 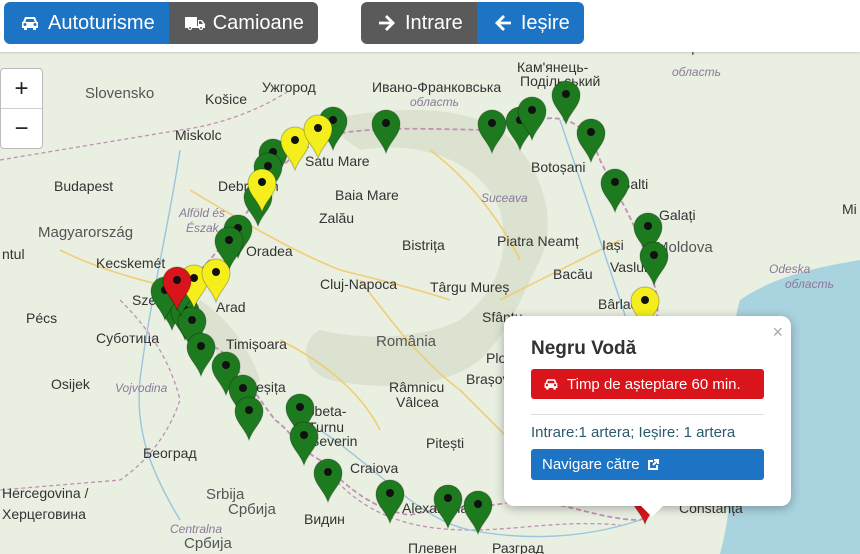 What do you see at coordinates (170, 453) in the screenshot?
I see `map-label: Београд` at bounding box center [170, 453].